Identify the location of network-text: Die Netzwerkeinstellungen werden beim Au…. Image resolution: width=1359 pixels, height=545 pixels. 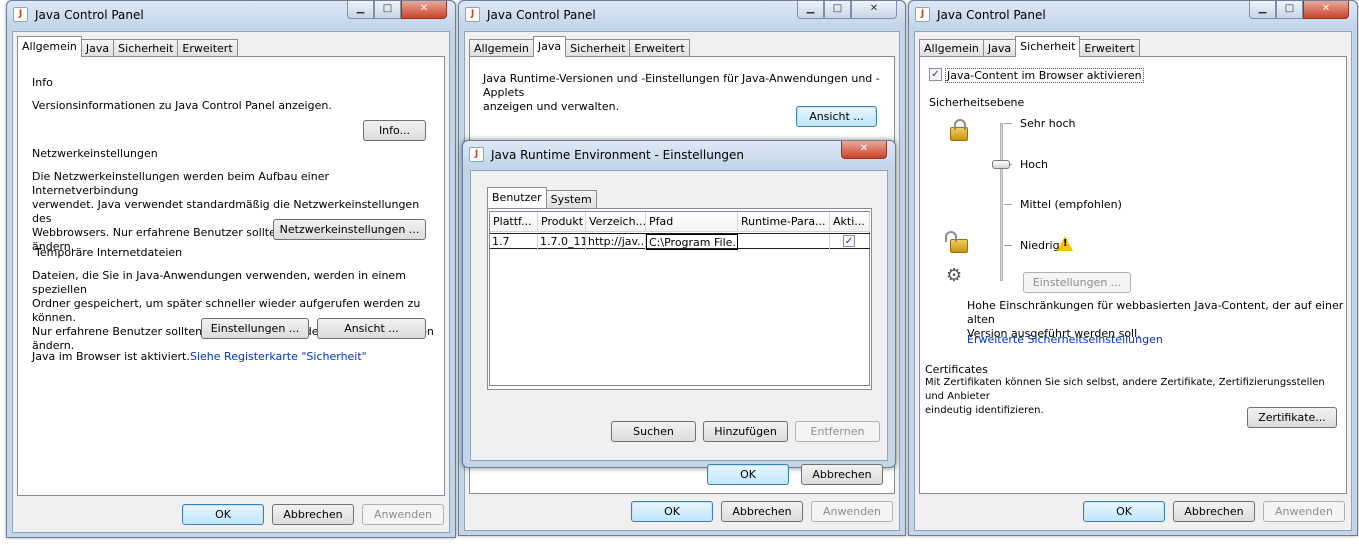
(232, 212).